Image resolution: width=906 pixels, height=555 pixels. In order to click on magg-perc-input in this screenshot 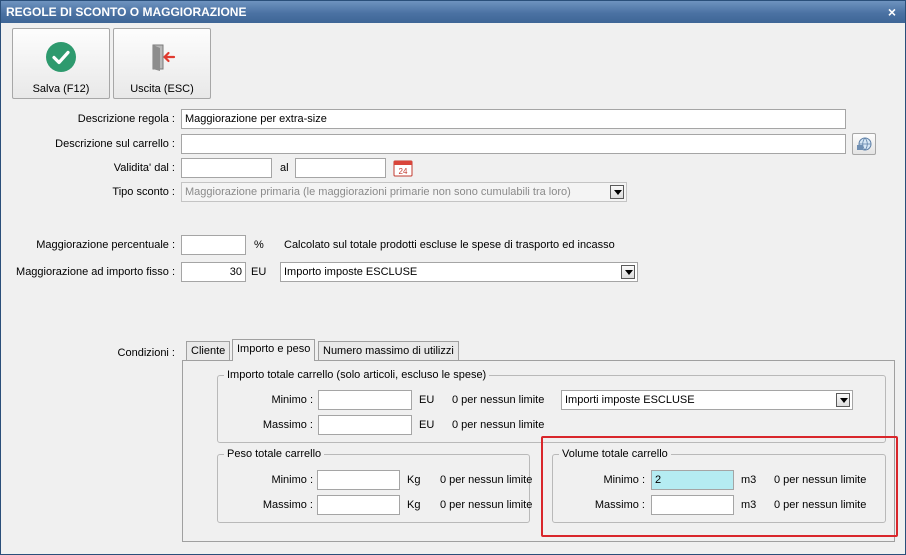, I will do `click(213, 245)`.